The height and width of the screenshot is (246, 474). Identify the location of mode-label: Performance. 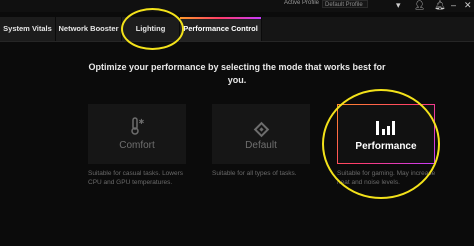
(386, 146).